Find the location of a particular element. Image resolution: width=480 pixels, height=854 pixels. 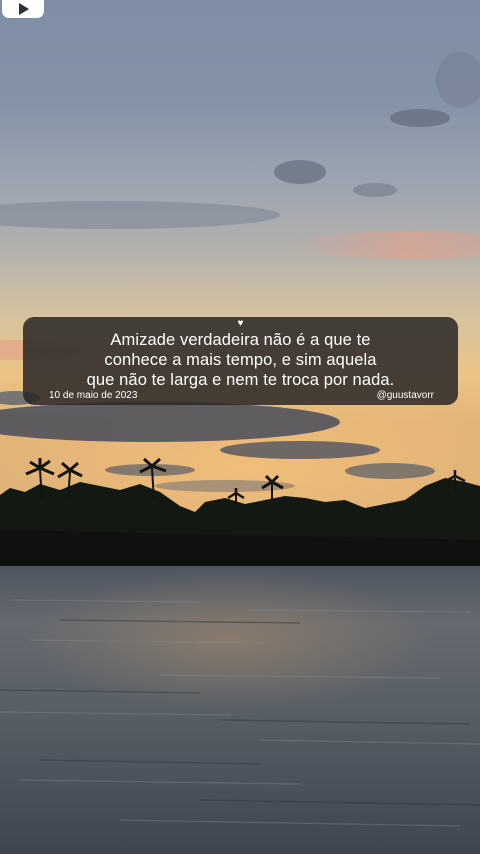

play-button is located at coordinates (23, 9).